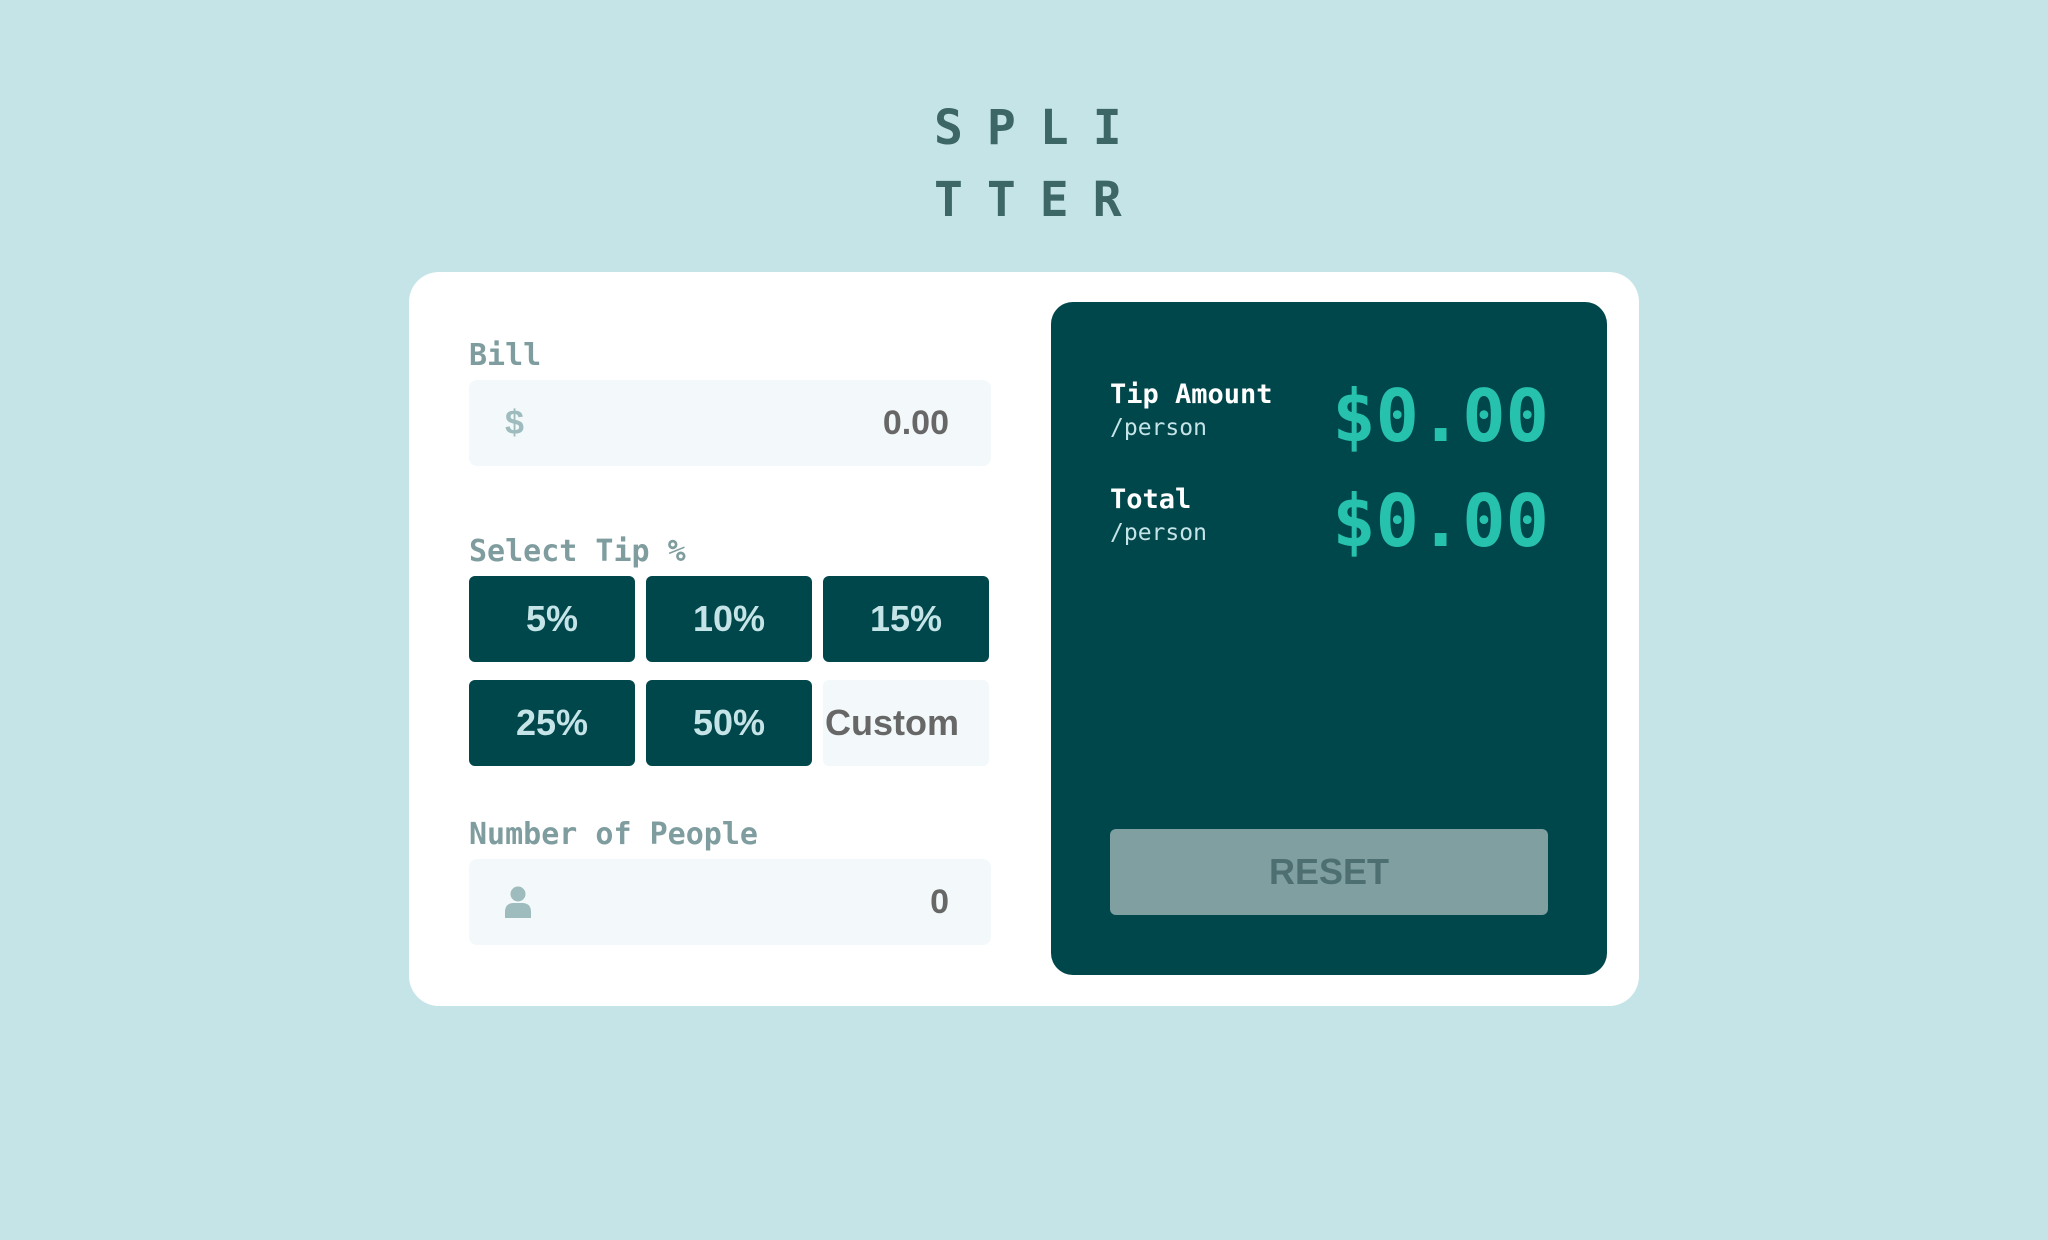  Describe the element at coordinates (729, 723) in the screenshot. I see `tip-button-50: 50%` at that location.